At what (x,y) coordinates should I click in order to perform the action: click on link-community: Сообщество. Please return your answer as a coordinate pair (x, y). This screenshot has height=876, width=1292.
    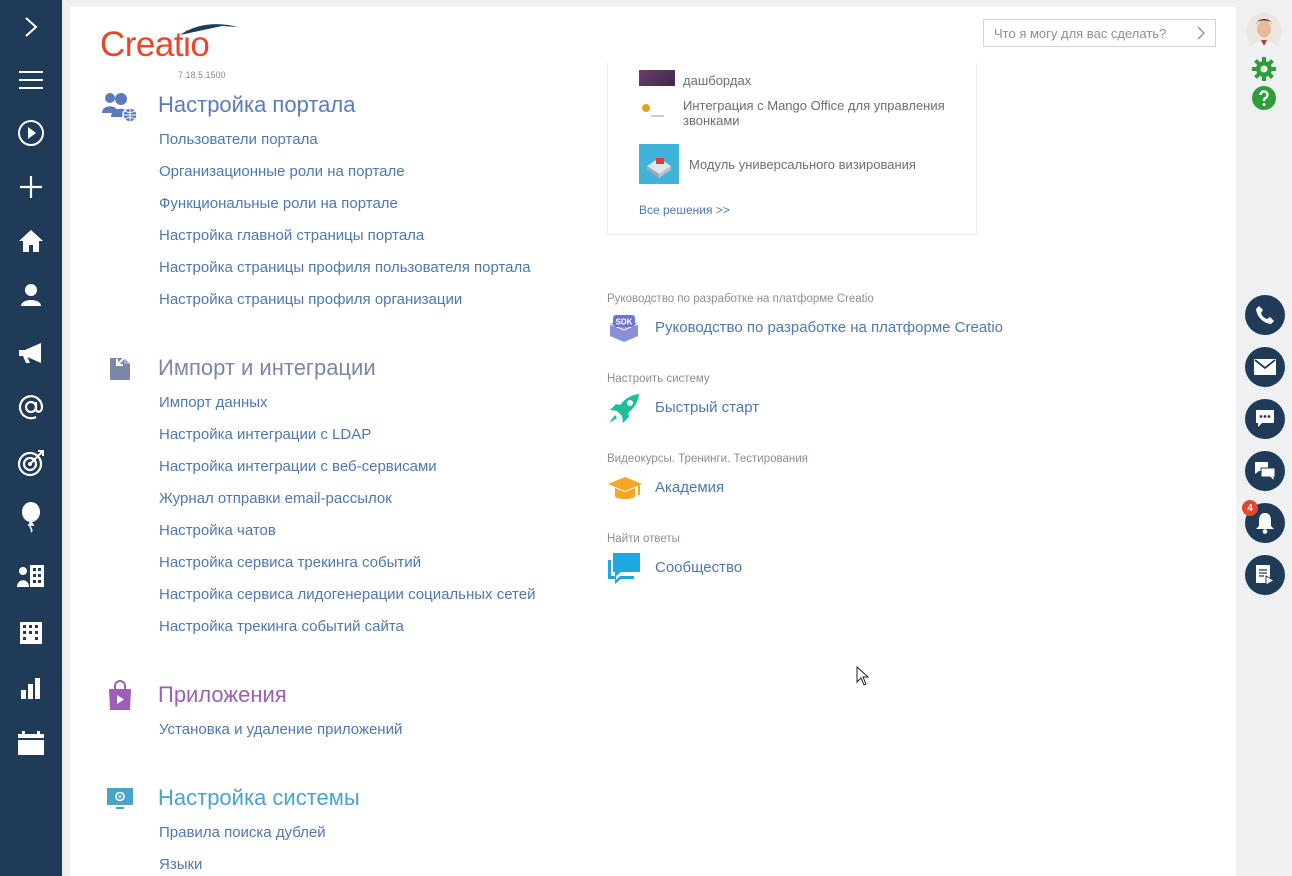
    Looking at the image, I should click on (698, 567).